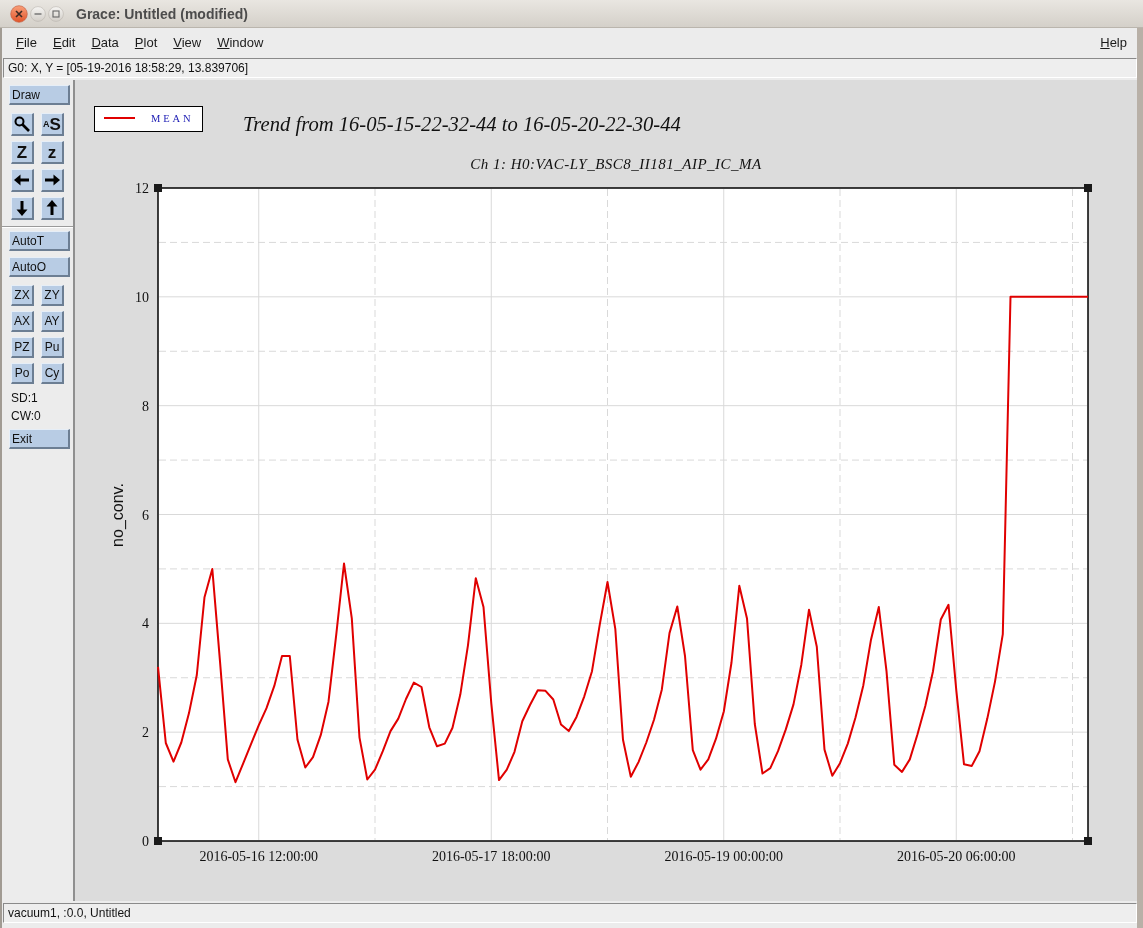  Describe the element at coordinates (162, 13) in the screenshot. I see `window-title: Grace: Untitled (modified)` at that location.